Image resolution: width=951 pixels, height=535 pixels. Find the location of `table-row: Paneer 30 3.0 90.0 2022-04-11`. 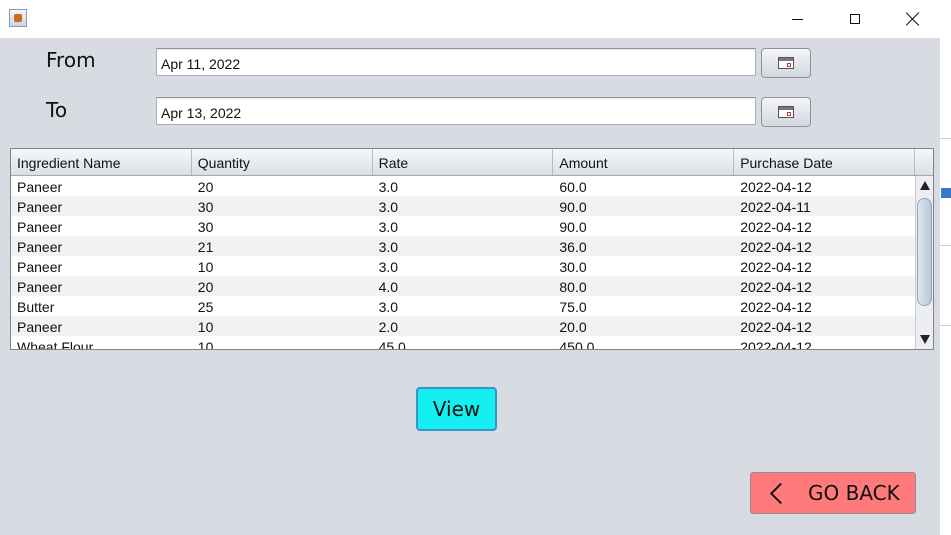

table-row: Paneer 30 3.0 90.0 2022-04-11 is located at coordinates (463, 206).